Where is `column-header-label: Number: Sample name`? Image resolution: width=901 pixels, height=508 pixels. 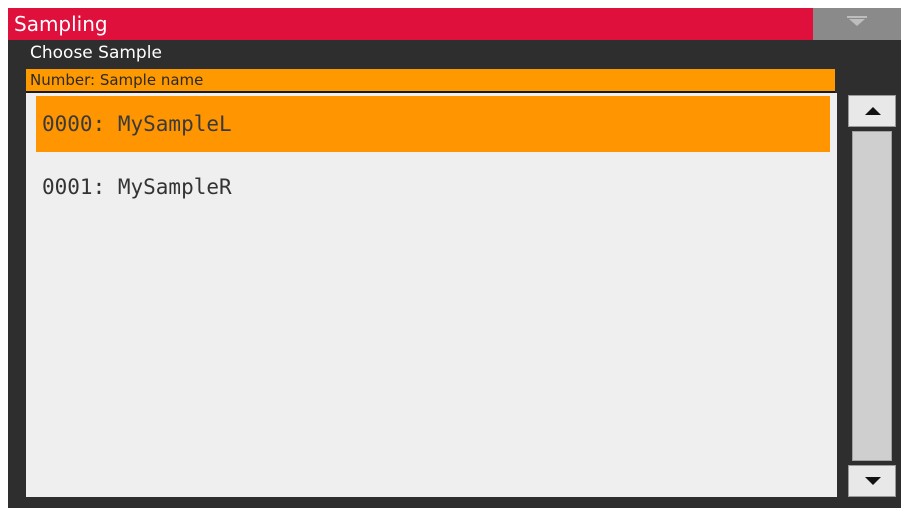 column-header-label: Number: Sample name is located at coordinates (117, 80).